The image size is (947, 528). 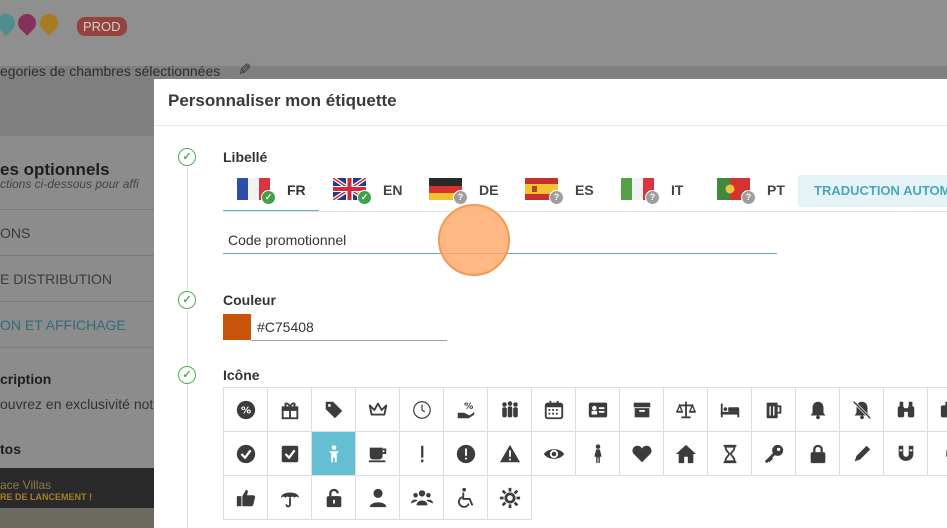 I want to click on tab-pt: ? PT, so click(x=751, y=193).